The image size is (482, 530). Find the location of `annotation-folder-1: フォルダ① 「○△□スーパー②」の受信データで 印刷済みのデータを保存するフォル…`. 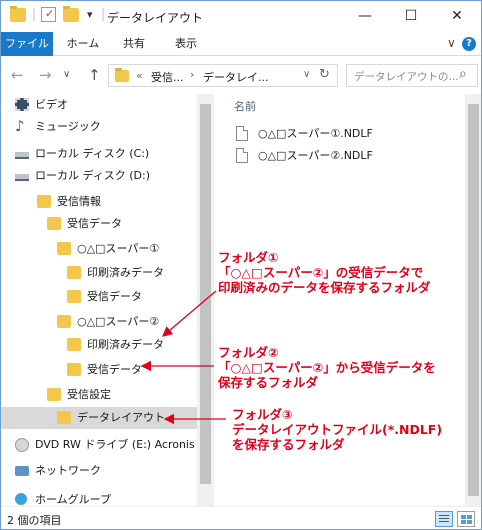

annotation-folder-1: フォルダ① 「○△□スーパー②」の受信データで 印刷済みのデータを保存するフォル… is located at coordinates (324, 272).